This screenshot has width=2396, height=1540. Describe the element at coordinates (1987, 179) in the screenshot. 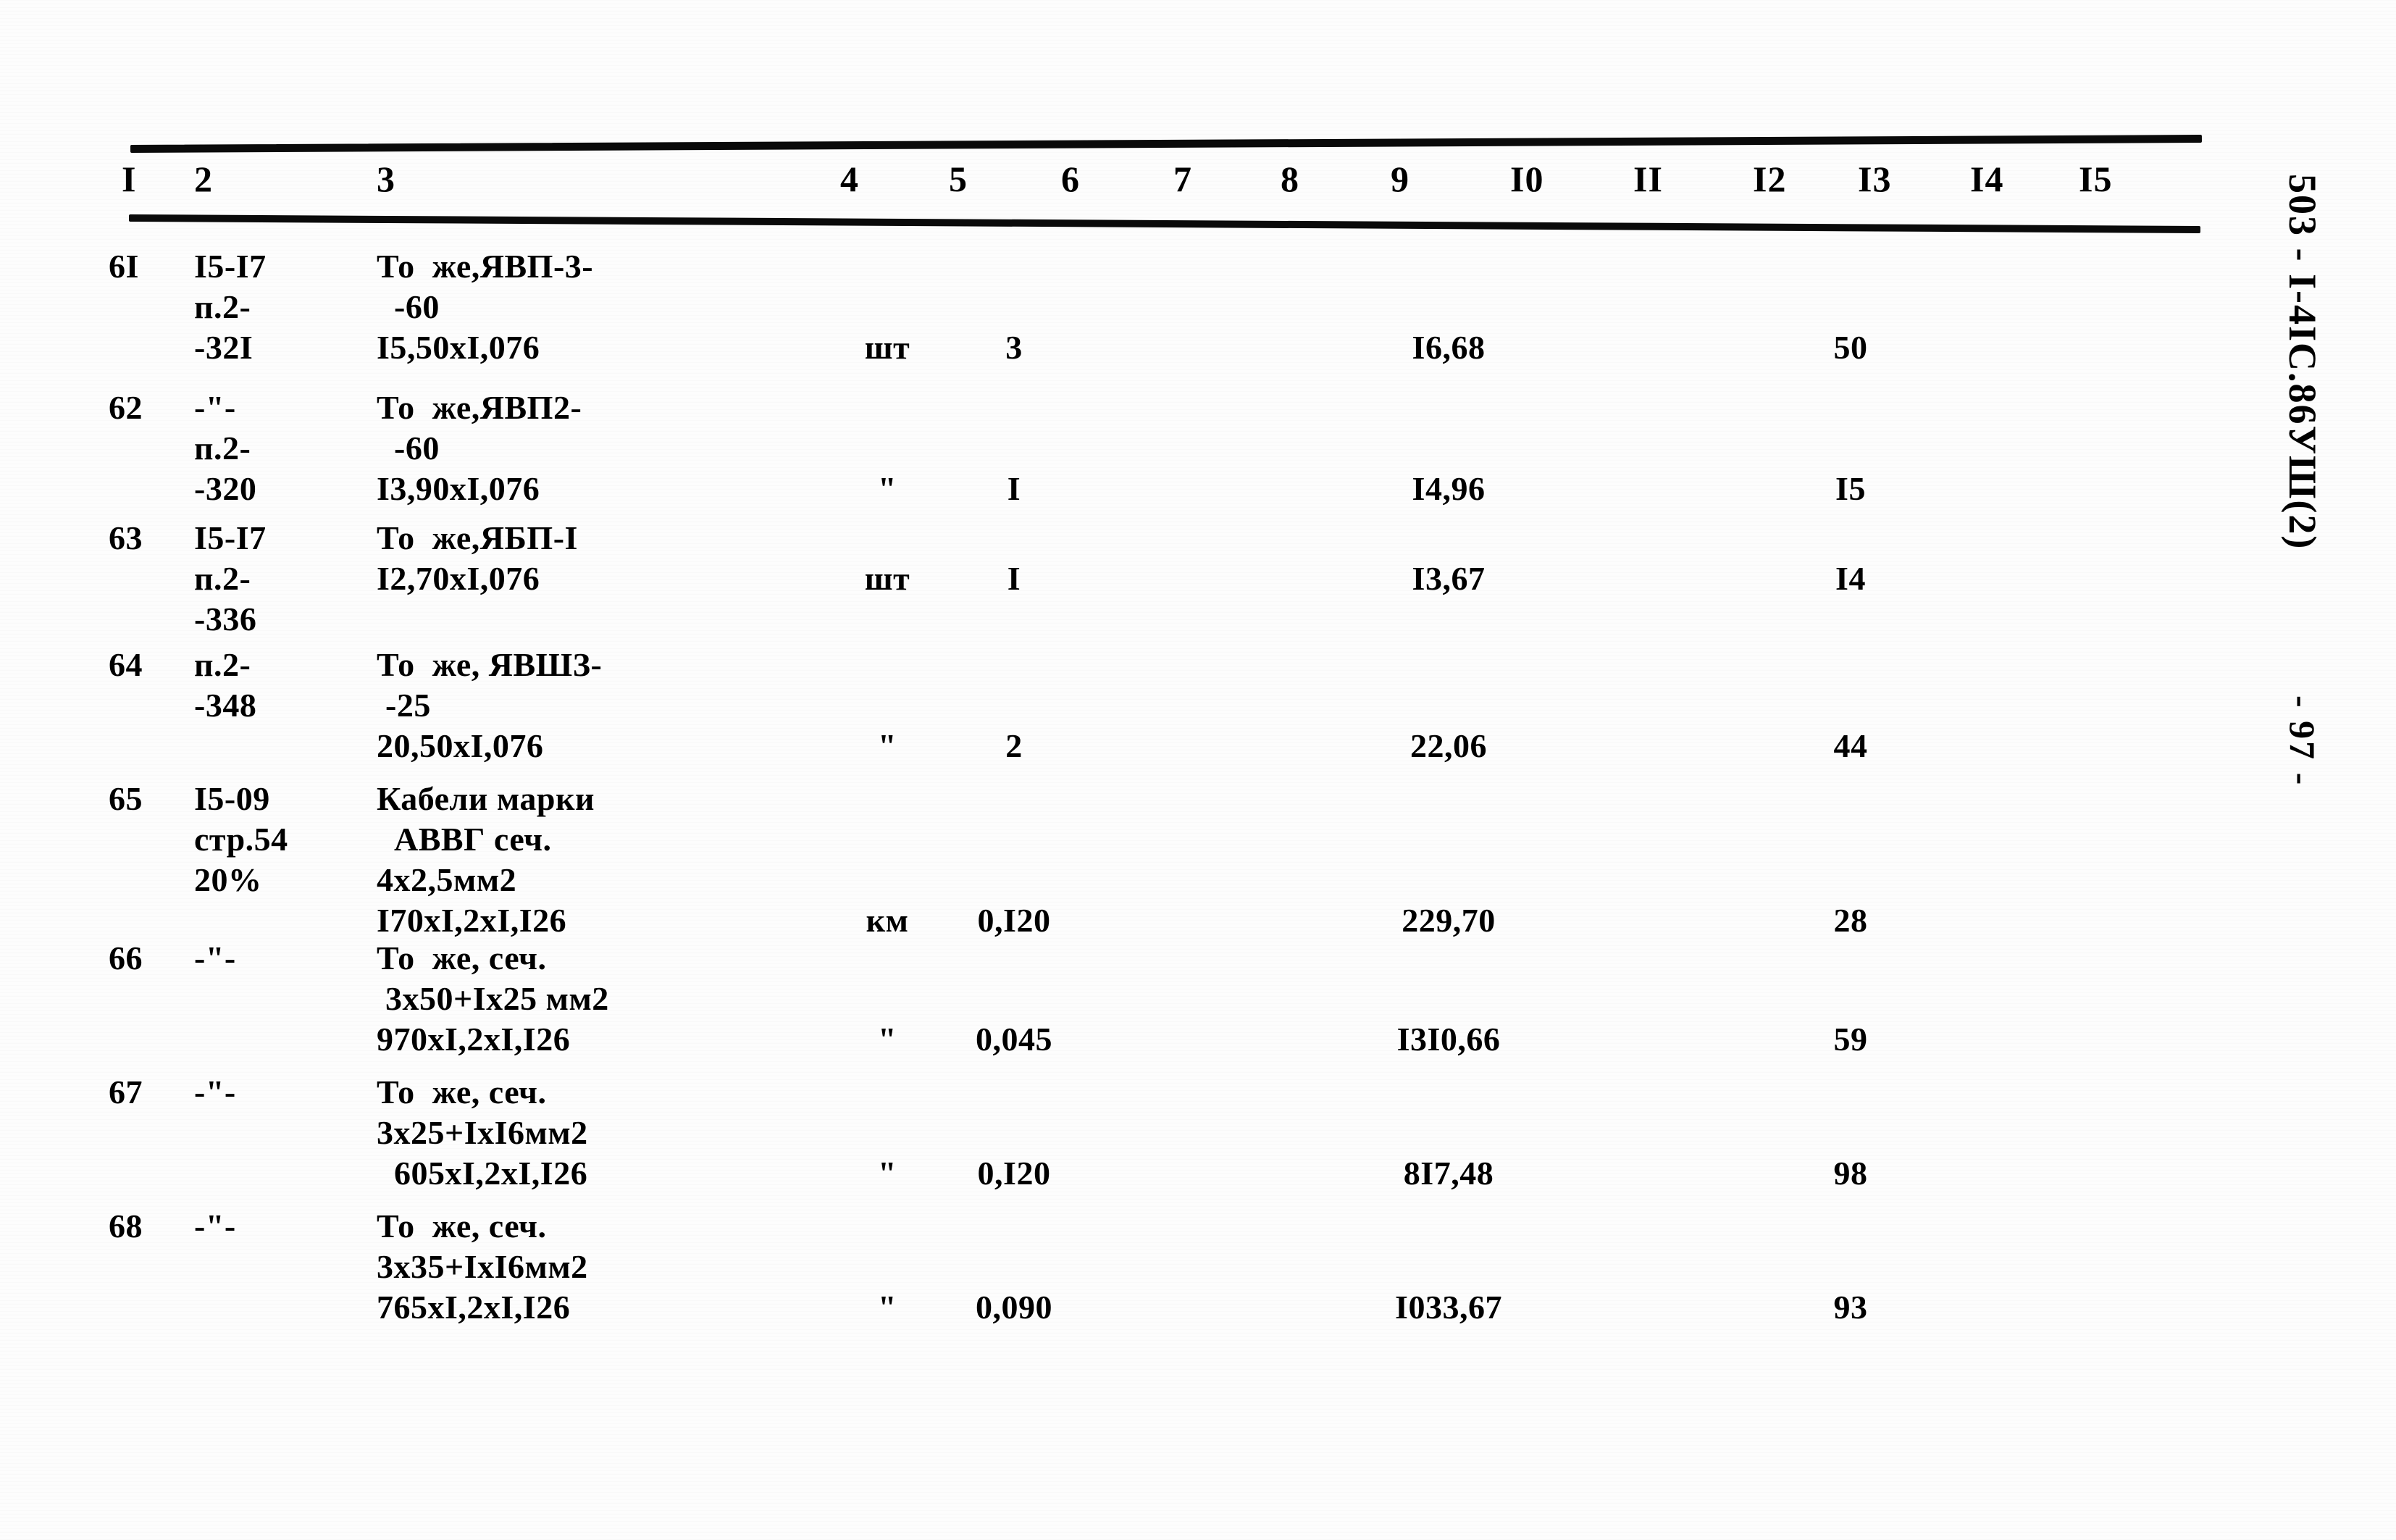

I see `column-header-14: I4` at that location.